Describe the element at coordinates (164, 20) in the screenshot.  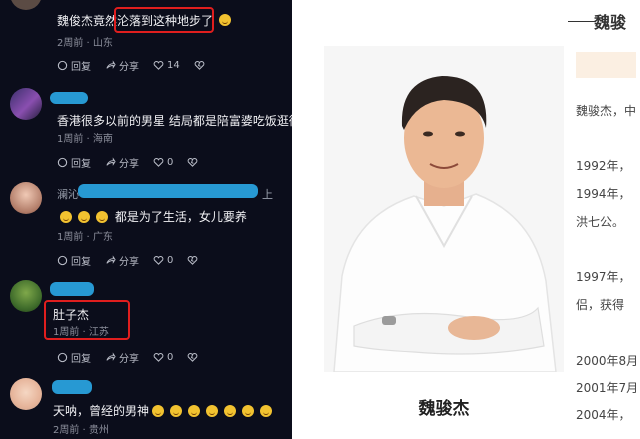
I see `highlight-box` at that location.